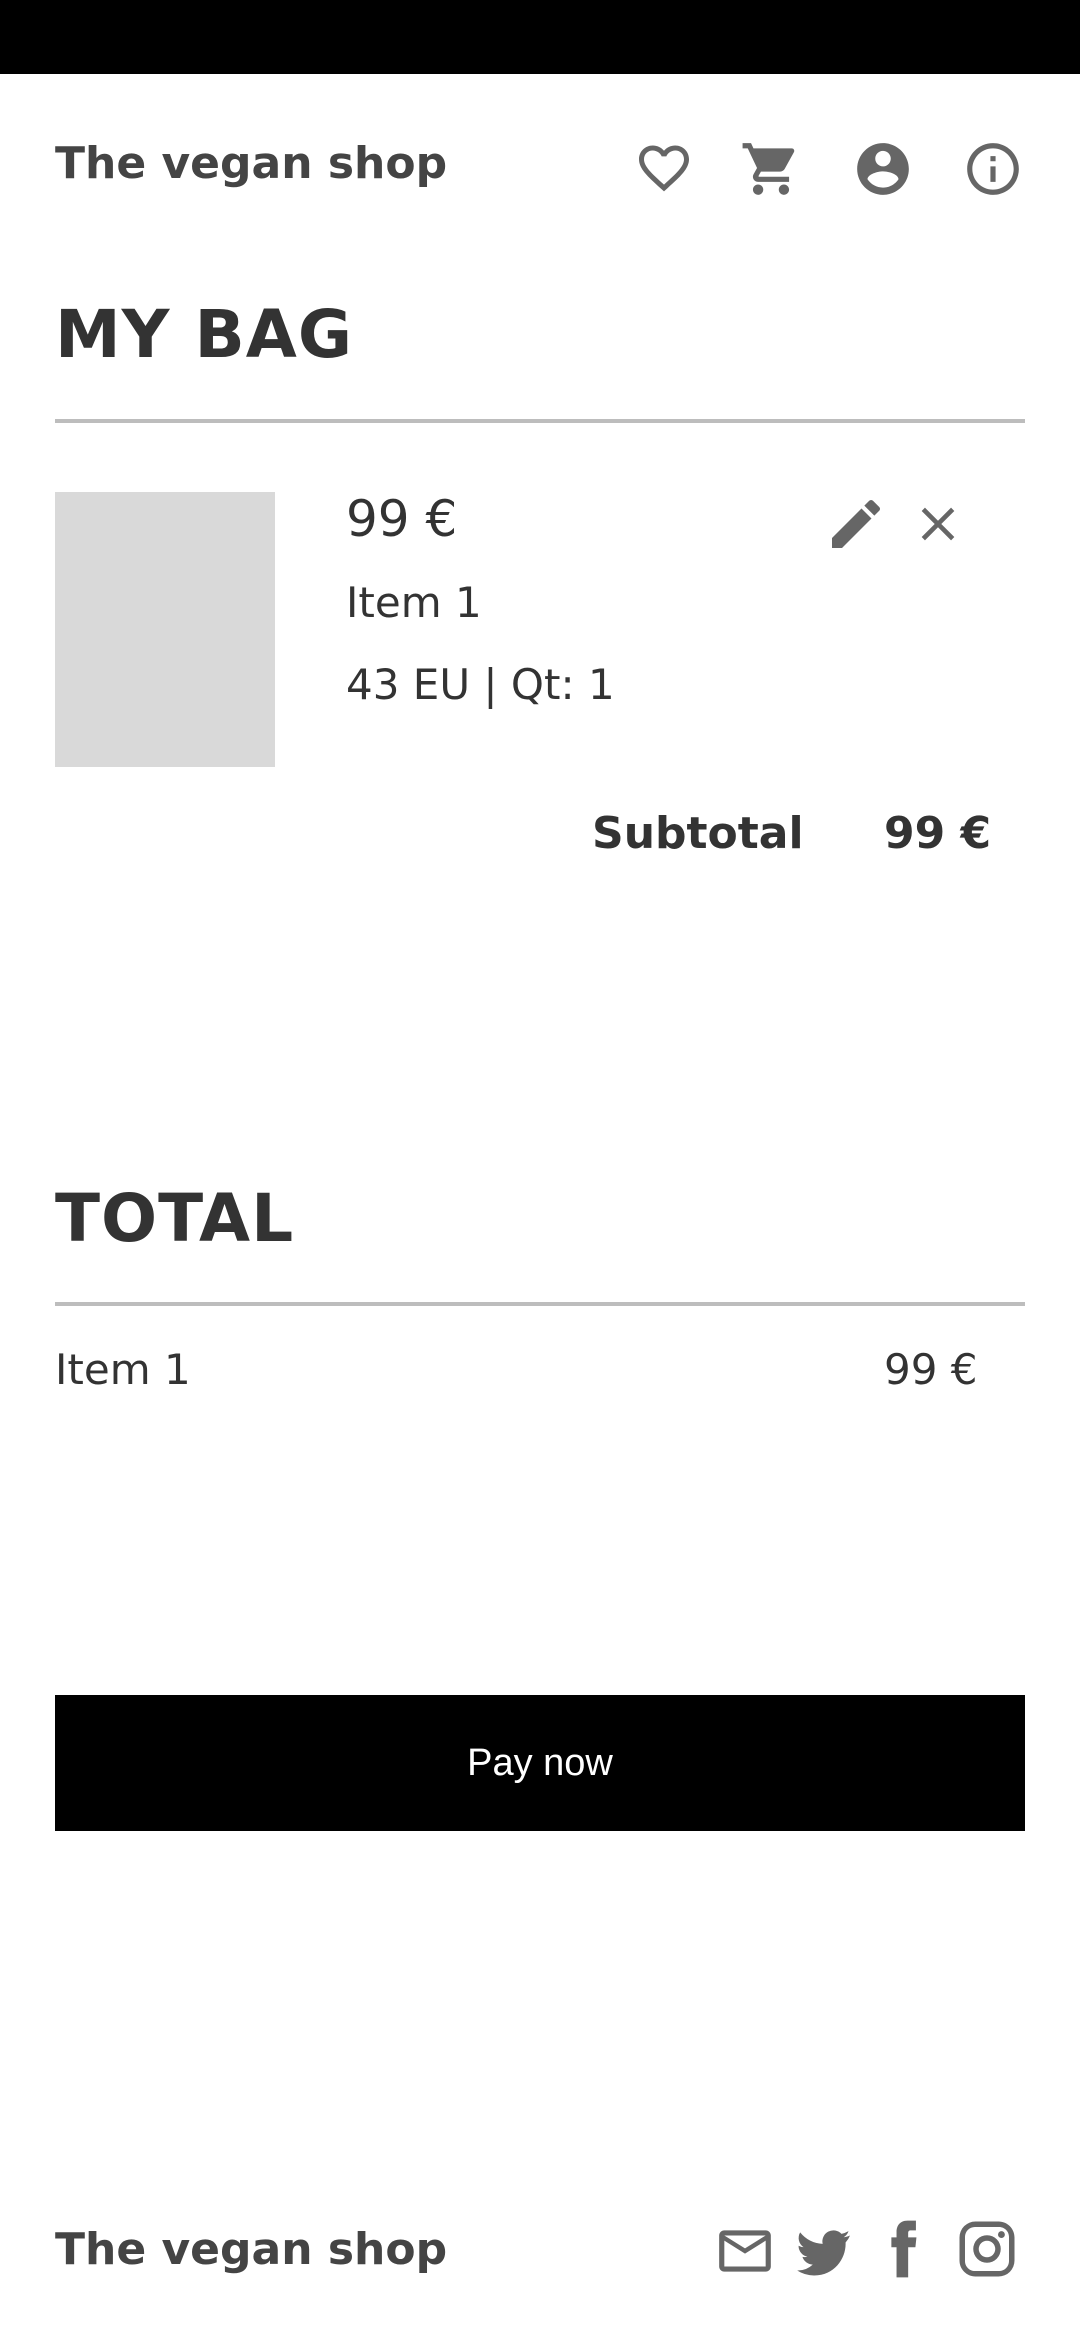 This screenshot has height=2340, width=1080. What do you see at coordinates (931, 1369) in the screenshot?
I see `total-line-price: 99 €` at bounding box center [931, 1369].